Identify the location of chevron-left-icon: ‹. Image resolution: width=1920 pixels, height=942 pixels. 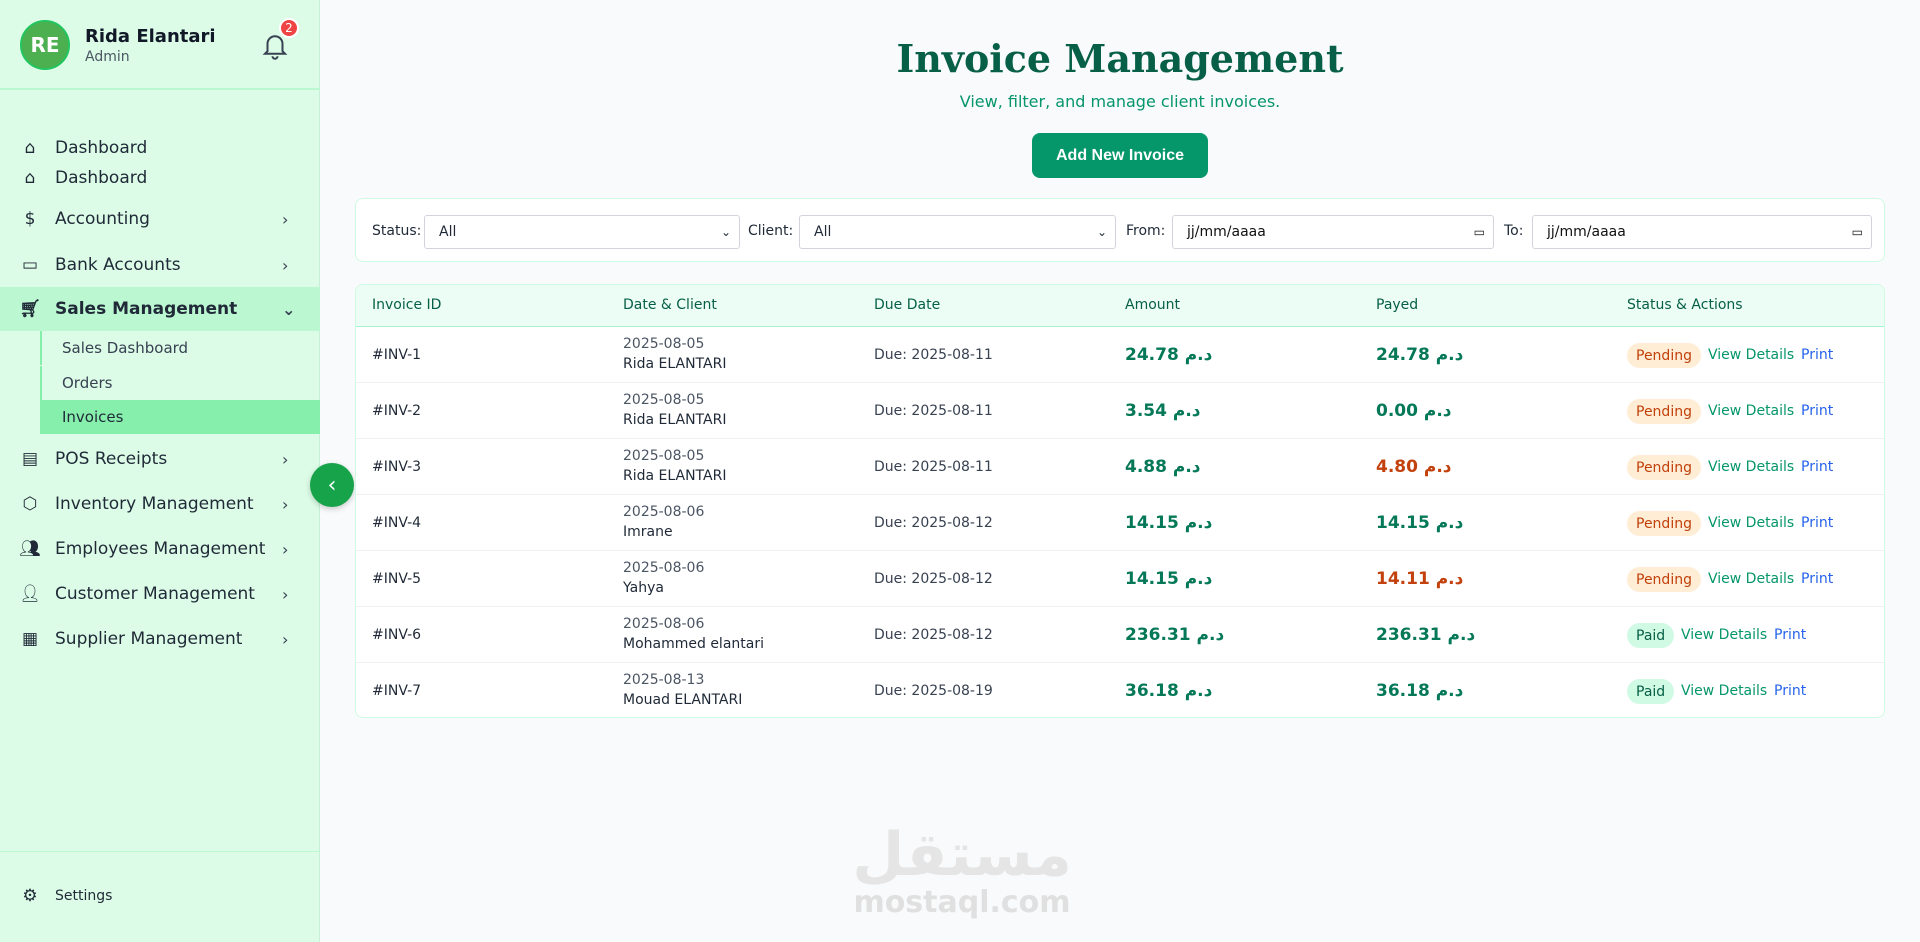
(332, 485).